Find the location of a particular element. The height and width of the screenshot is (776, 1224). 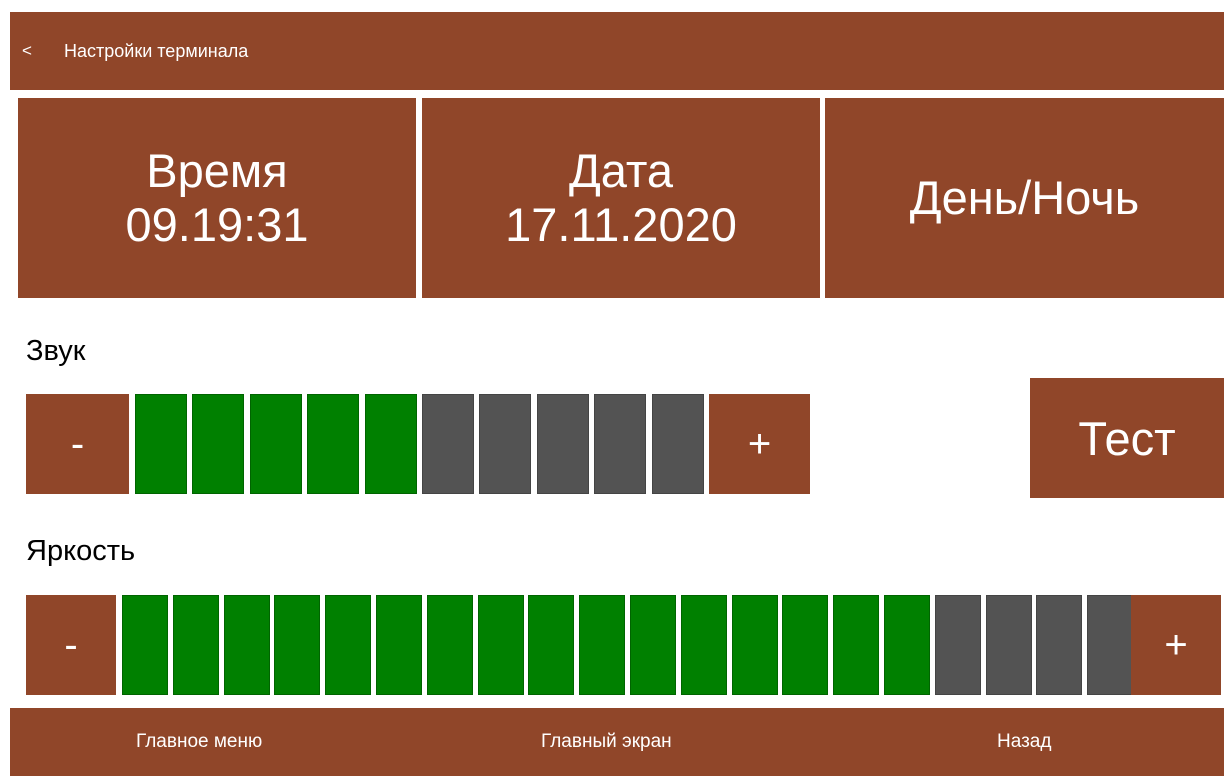

time-tile-button: Время 09.19:31 is located at coordinates (217, 198).